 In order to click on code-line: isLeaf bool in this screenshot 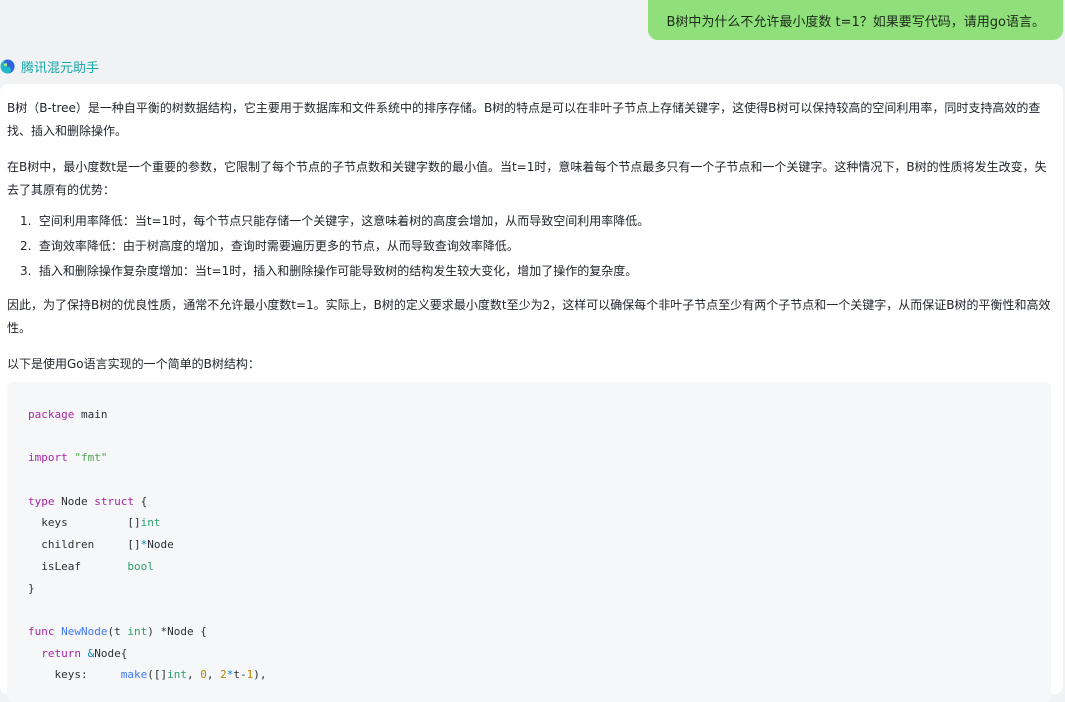, I will do `click(91, 566)`.